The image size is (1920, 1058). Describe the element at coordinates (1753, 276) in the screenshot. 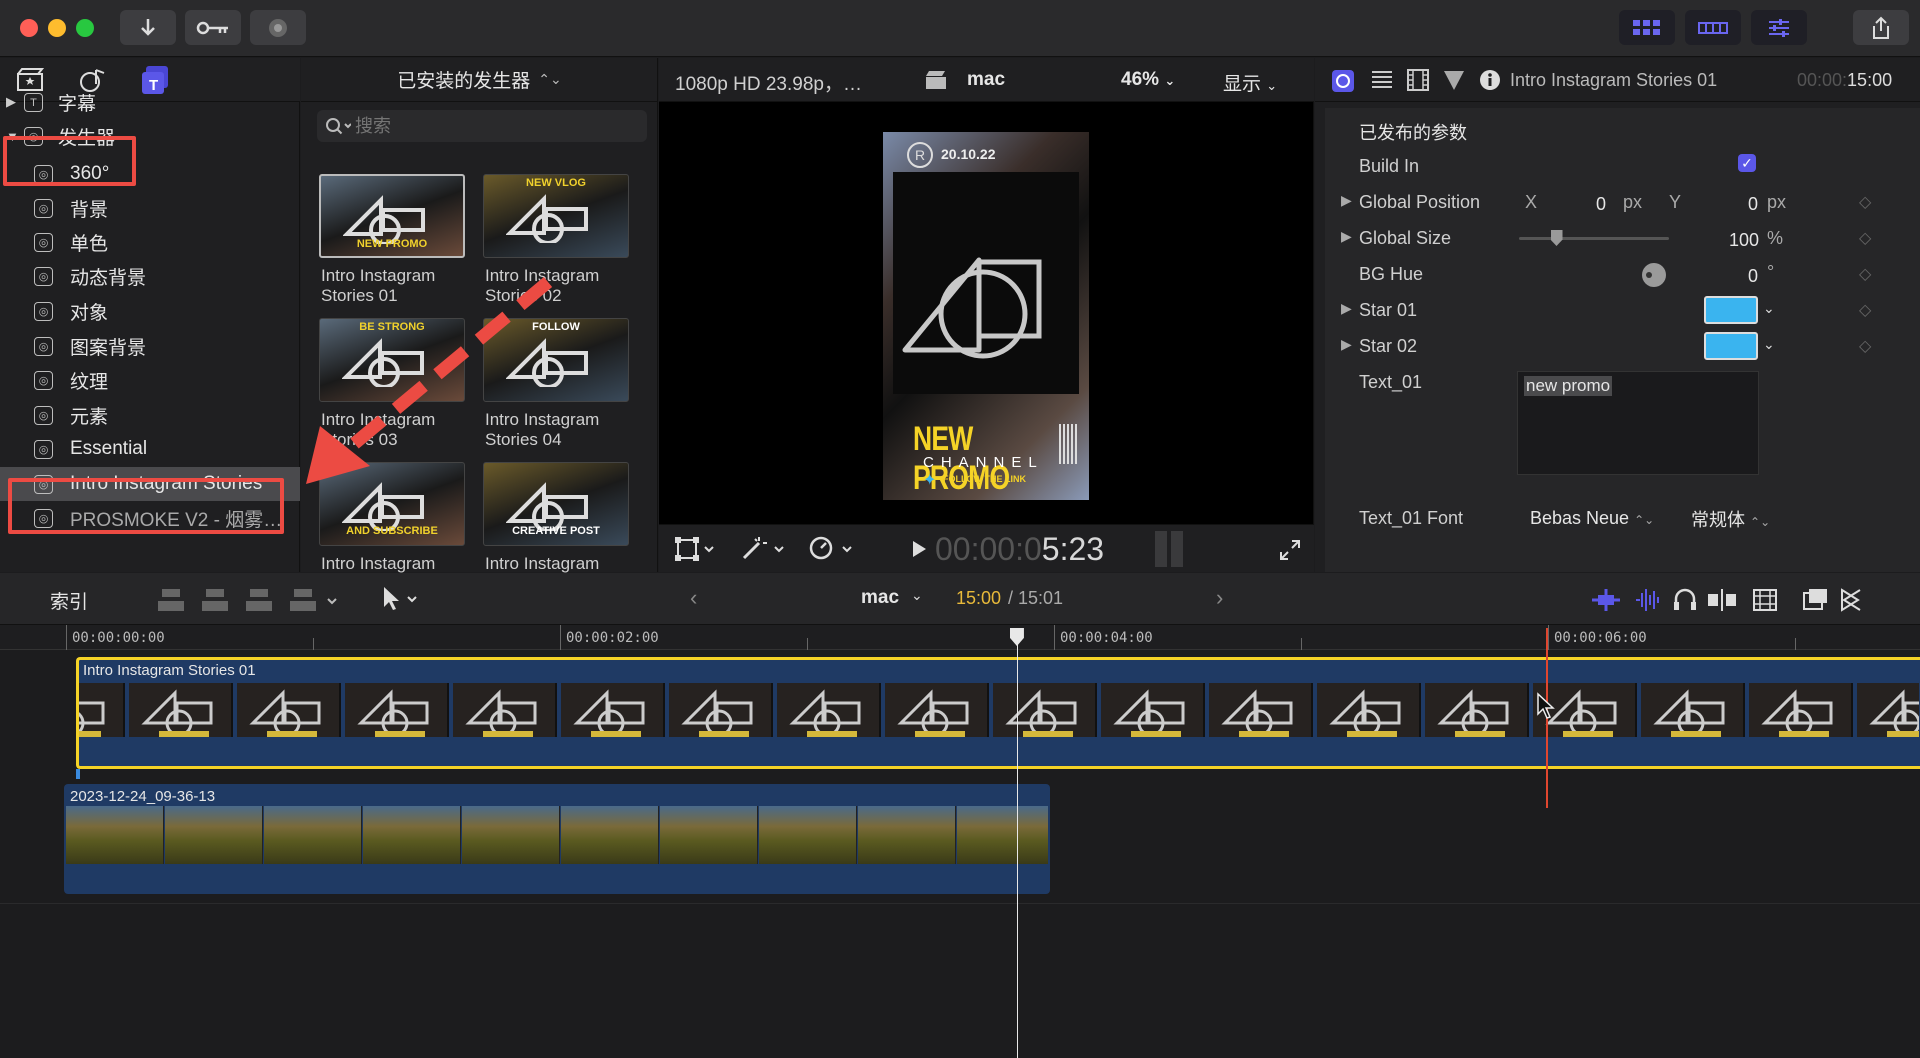

I see `hue-value: 0` at that location.